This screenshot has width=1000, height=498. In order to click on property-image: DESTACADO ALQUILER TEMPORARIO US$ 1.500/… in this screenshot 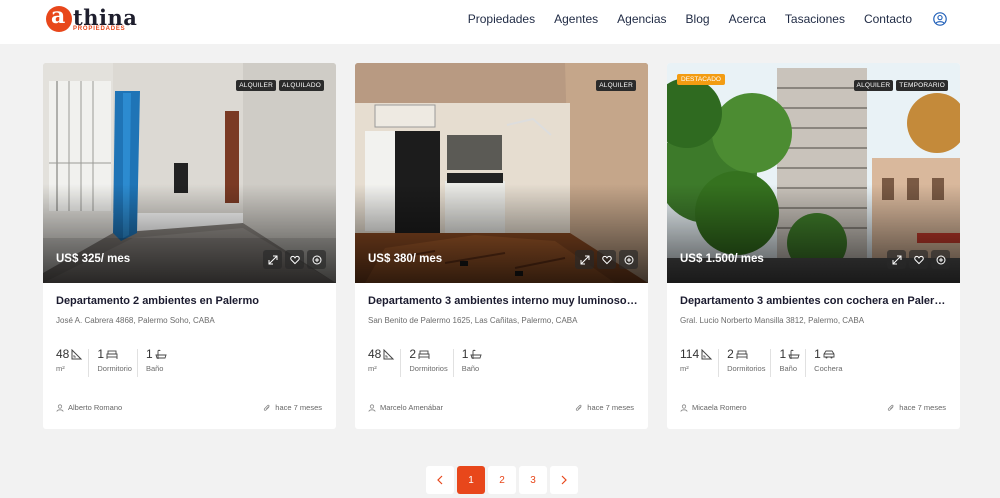, I will do `click(813, 173)`.